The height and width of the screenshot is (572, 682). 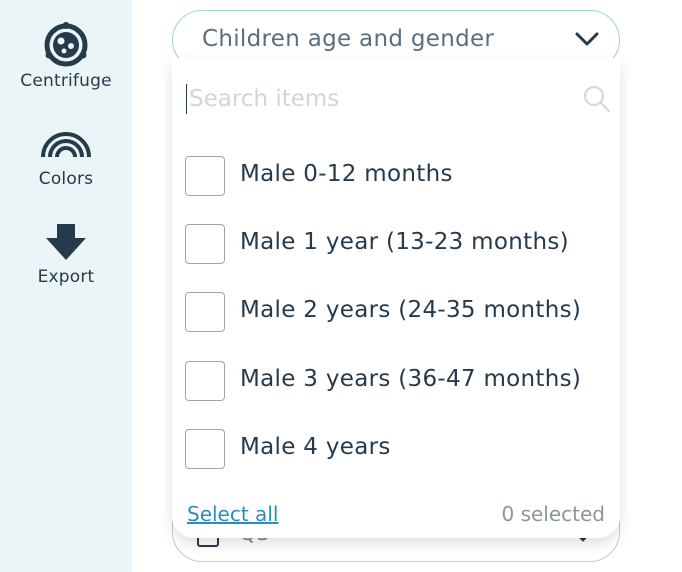 What do you see at coordinates (66, 45) in the screenshot?
I see `centrifuge-icon` at bounding box center [66, 45].